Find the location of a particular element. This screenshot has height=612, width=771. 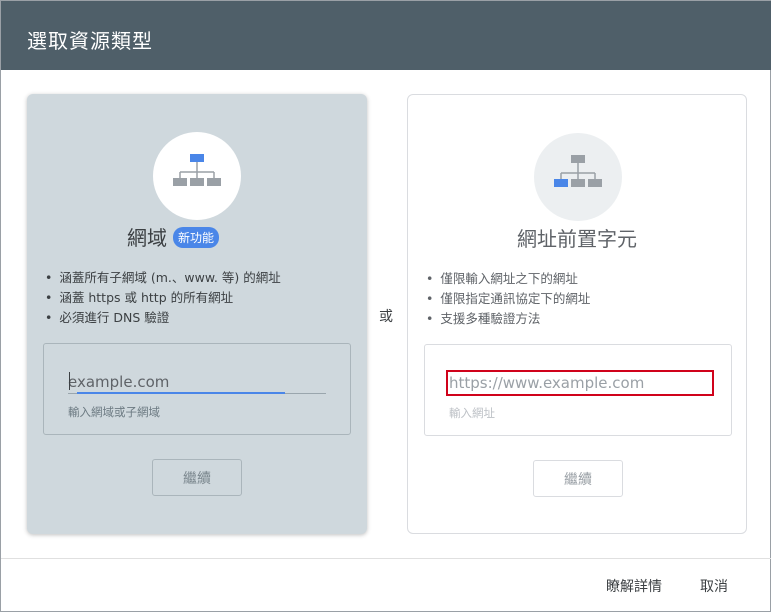

input-focus-underline is located at coordinates (181, 393).